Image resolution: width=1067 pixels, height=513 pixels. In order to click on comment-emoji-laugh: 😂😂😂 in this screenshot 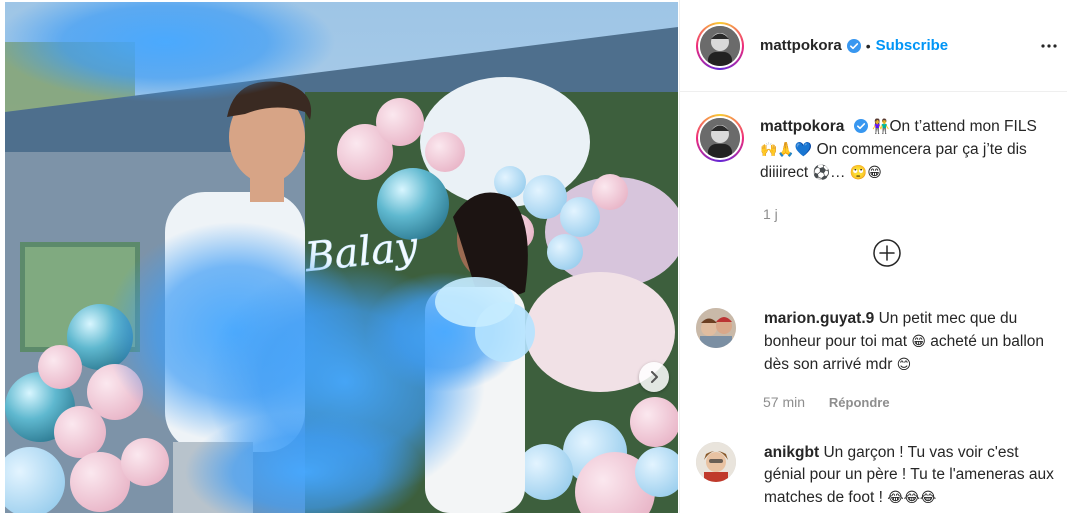, I will do `click(912, 497)`.